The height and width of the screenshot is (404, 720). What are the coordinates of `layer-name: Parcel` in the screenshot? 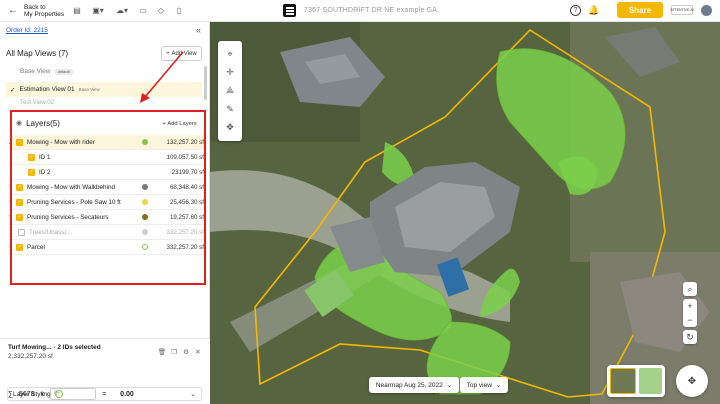 It's located at (36, 247).